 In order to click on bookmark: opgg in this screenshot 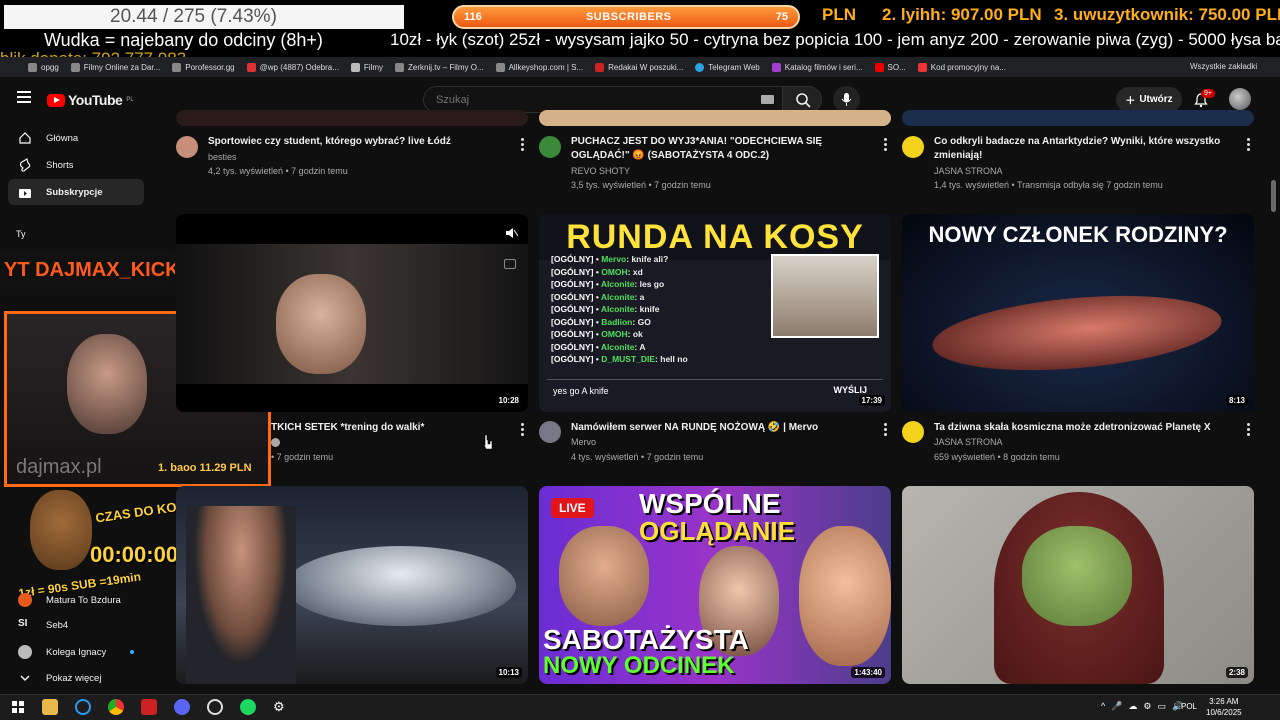, I will do `click(43, 67)`.